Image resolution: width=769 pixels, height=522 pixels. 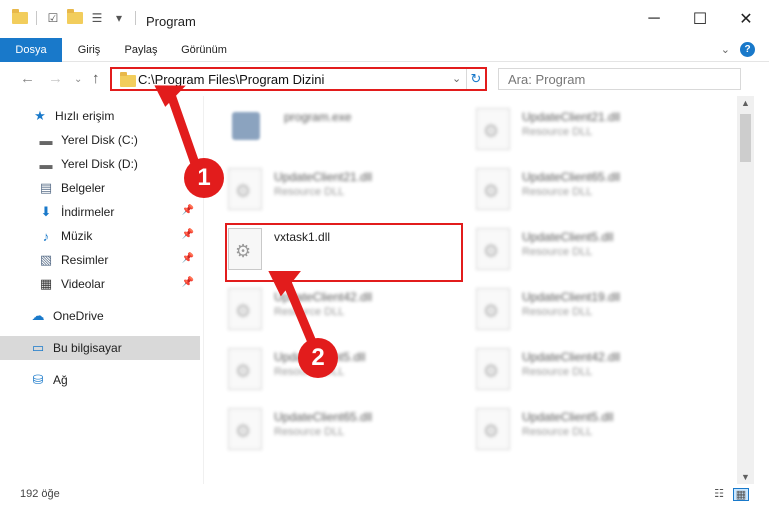 What do you see at coordinates (235, 216) in the screenshot?
I see `annotation-arrows` at bounding box center [235, 216].